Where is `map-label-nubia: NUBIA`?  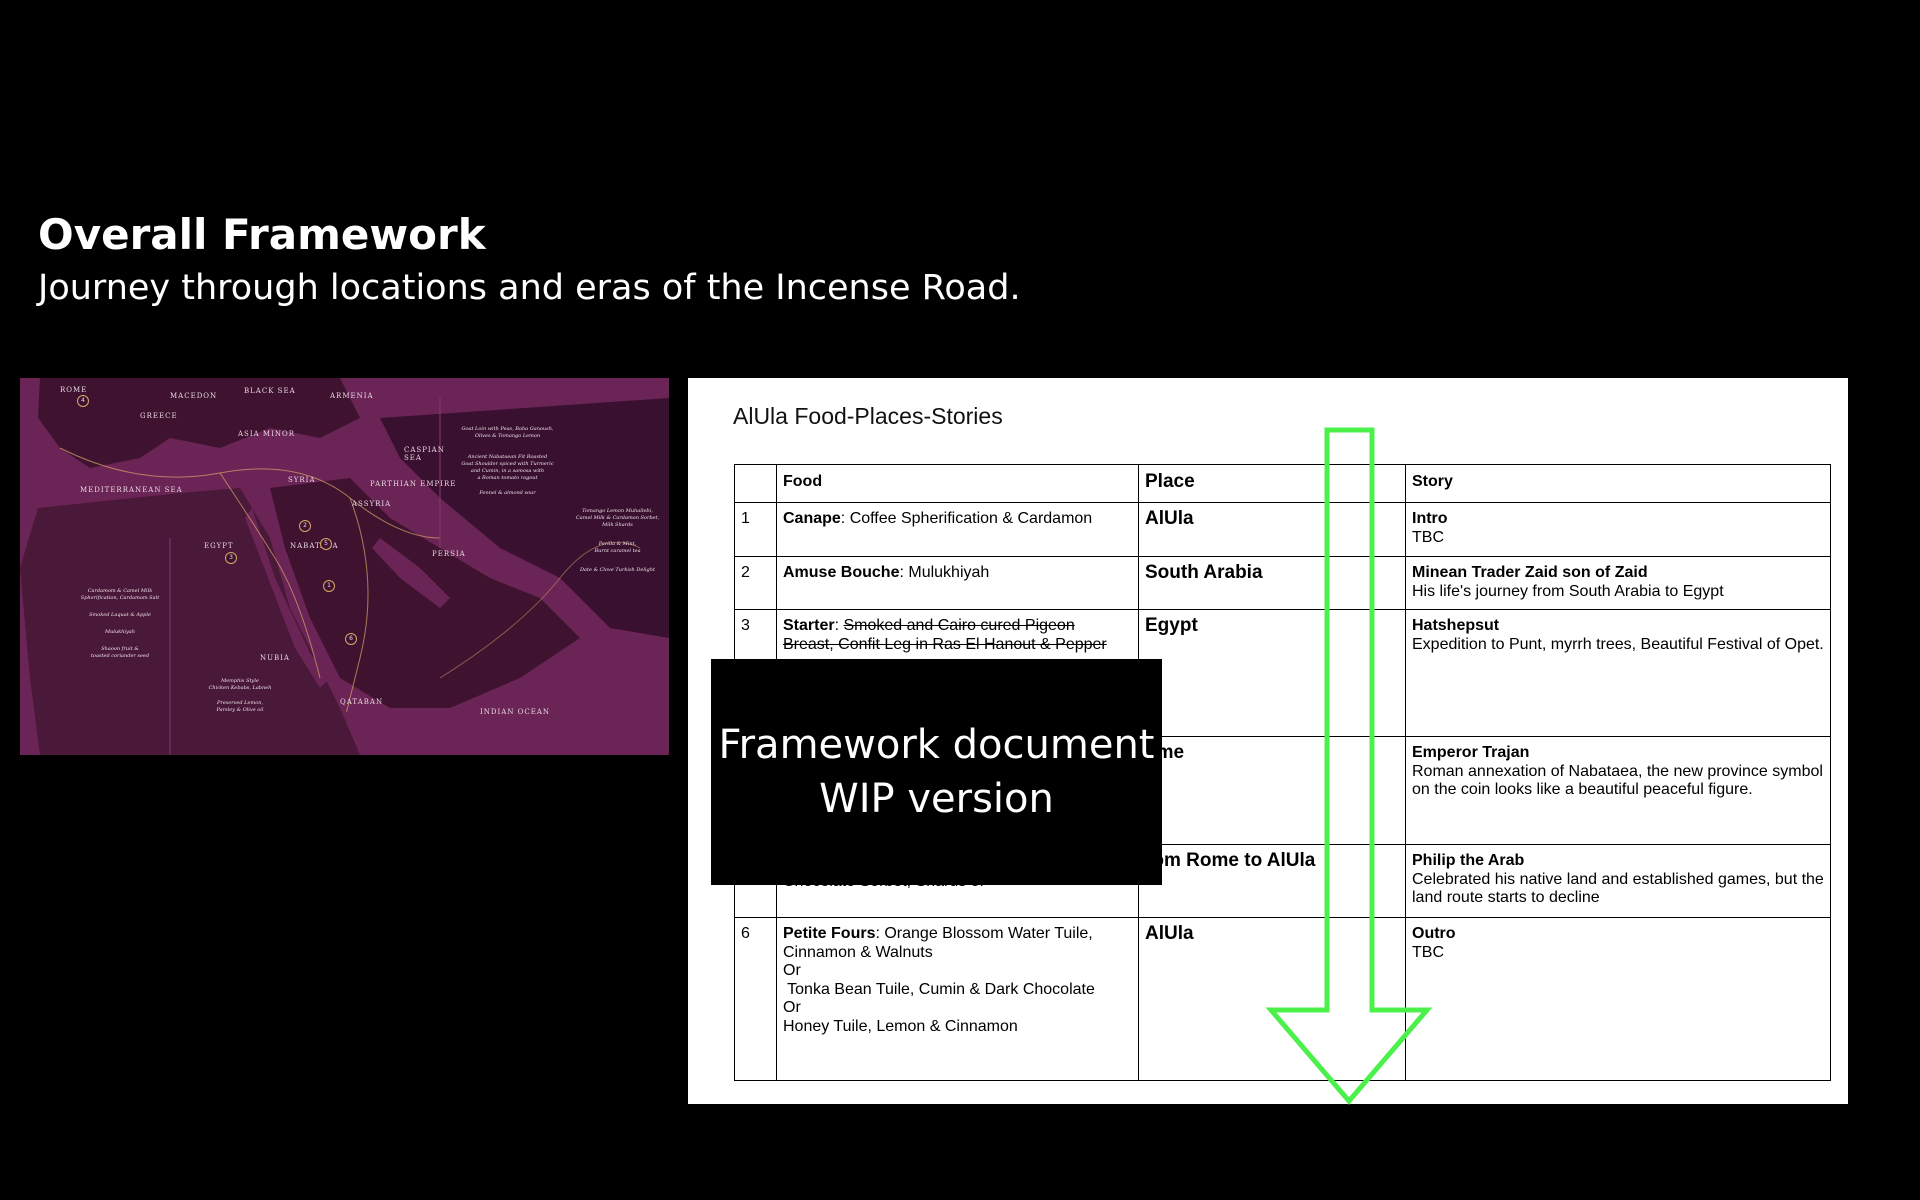 map-label-nubia: NUBIA is located at coordinates (275, 658).